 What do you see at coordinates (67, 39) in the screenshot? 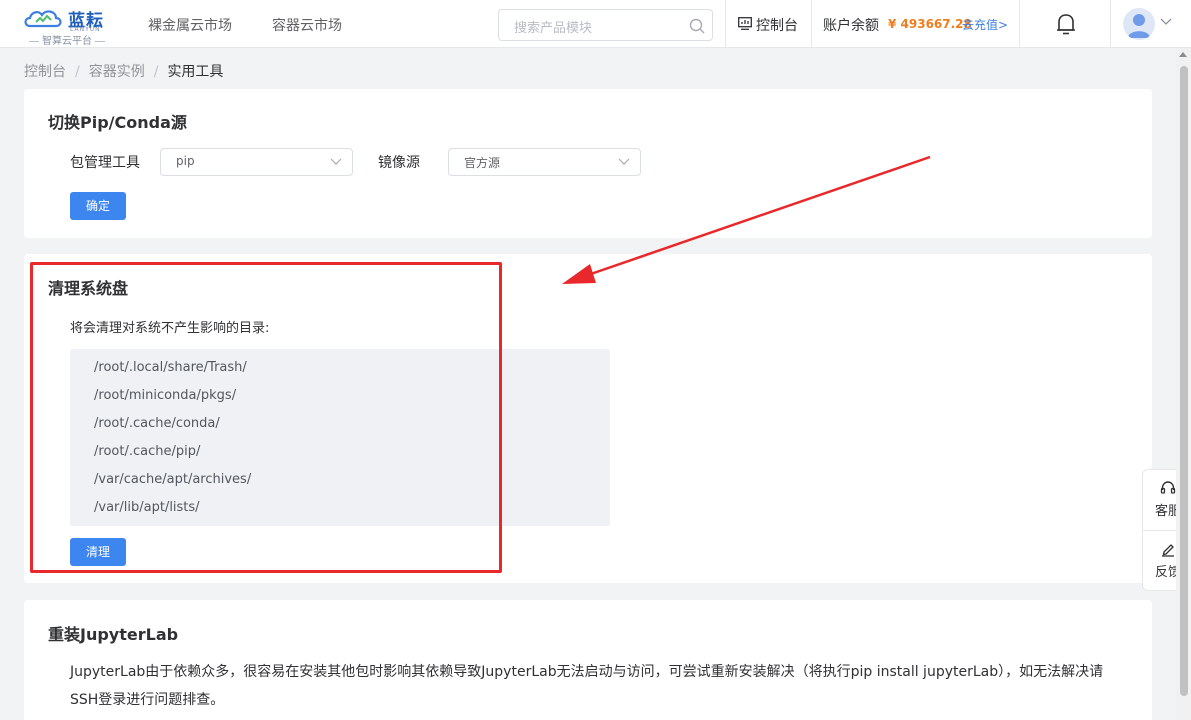
I see `brand-subtitle: 智算云平台` at bounding box center [67, 39].